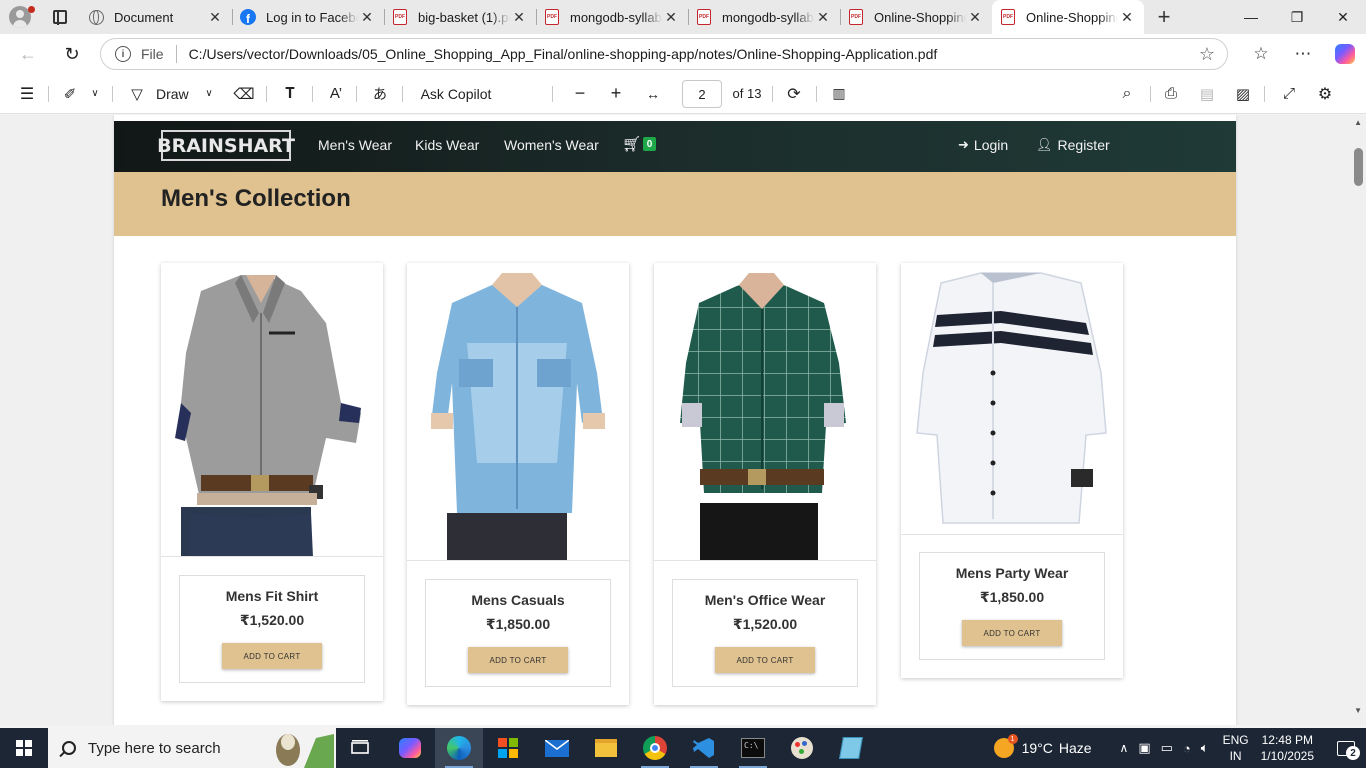 The height and width of the screenshot is (768, 1366). What do you see at coordinates (839, 94) in the screenshot?
I see `page-view-icon: ▥` at bounding box center [839, 94].